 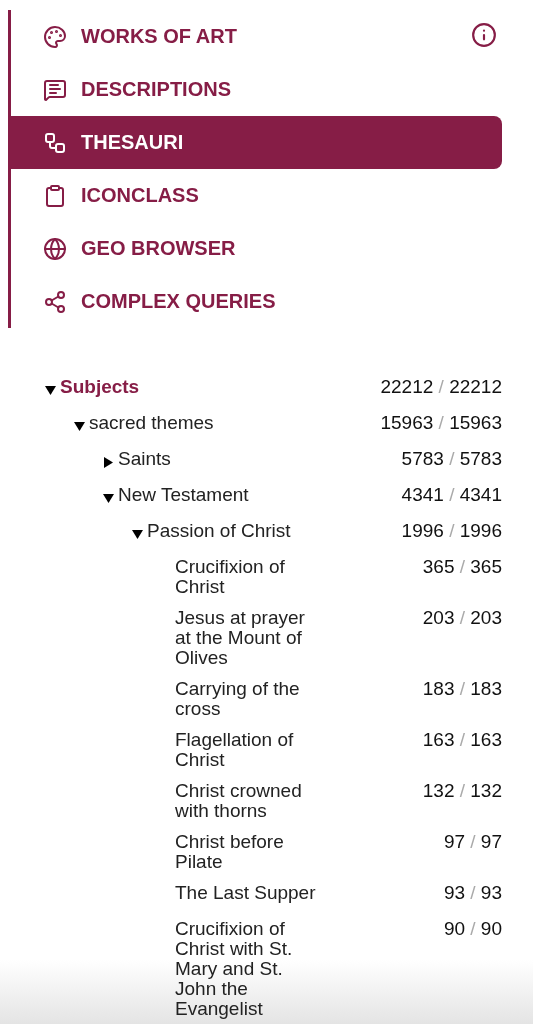 What do you see at coordinates (441, 423) in the screenshot?
I see `node-count: 15963 / 15963` at bounding box center [441, 423].